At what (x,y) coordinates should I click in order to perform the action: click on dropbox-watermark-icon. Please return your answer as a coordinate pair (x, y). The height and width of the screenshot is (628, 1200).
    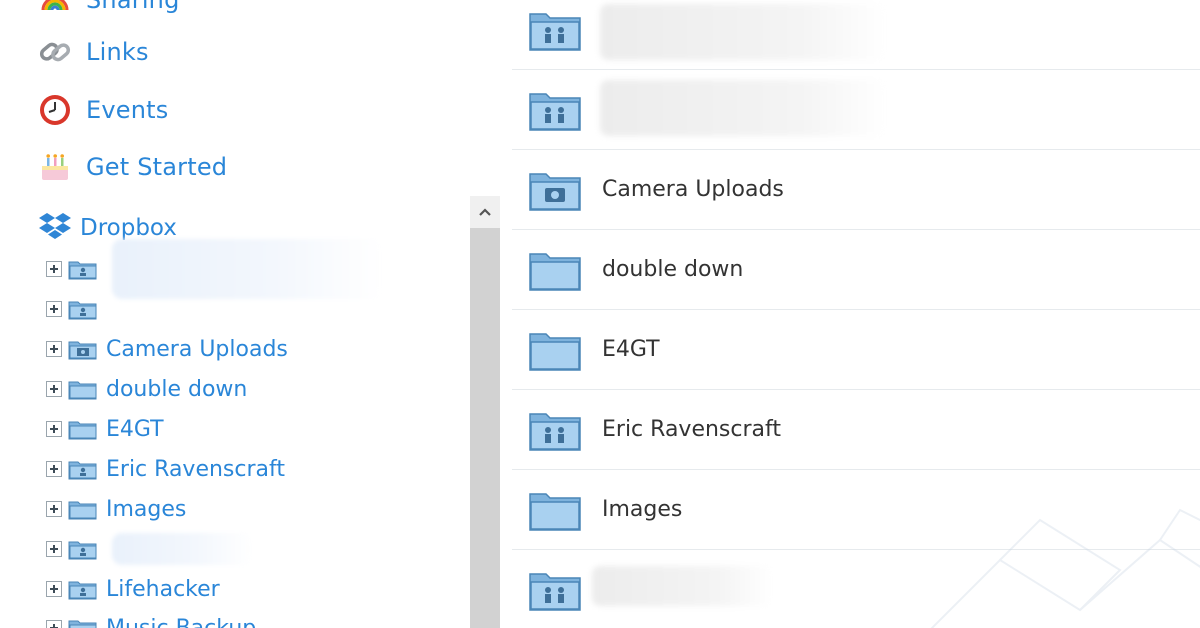
    Looking at the image, I should click on (1065, 568).